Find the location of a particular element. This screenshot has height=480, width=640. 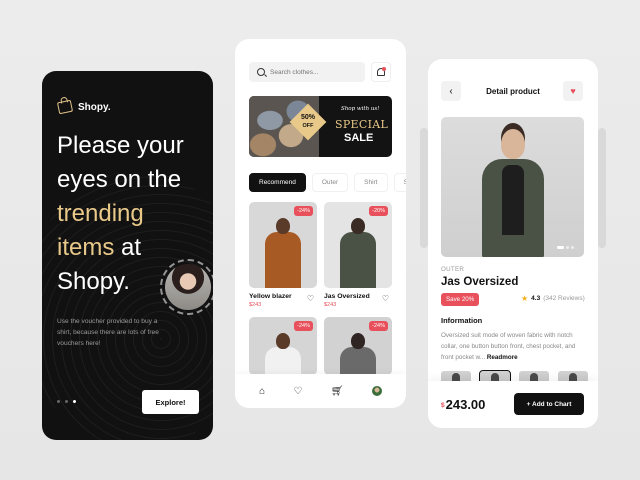

save-badge: Save 20% is located at coordinates (460, 299).